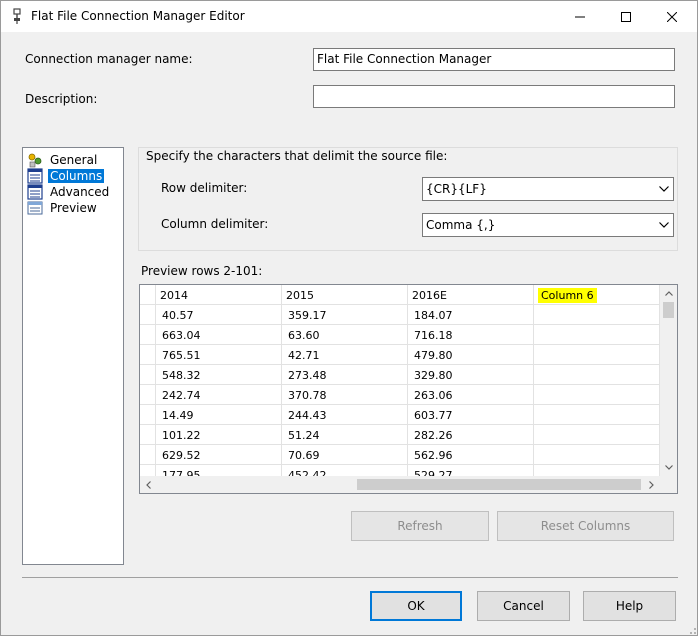 The image size is (698, 636). I want to click on help-button: Help, so click(629, 606).